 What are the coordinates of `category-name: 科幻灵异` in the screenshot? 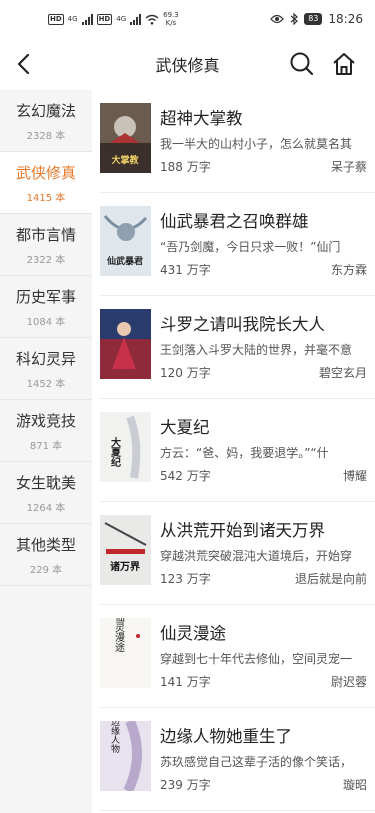 It's located at (45, 358).